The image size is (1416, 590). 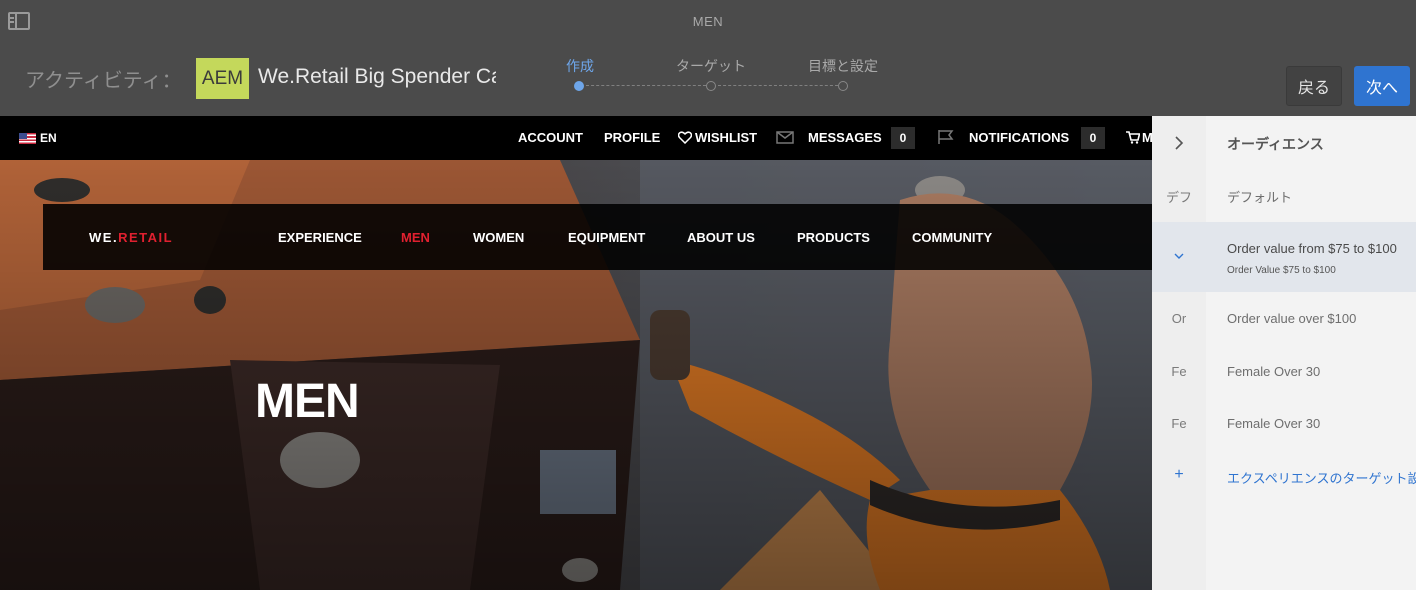 What do you see at coordinates (721, 237) in the screenshot?
I see `nav-about-us: ABOUT US` at bounding box center [721, 237].